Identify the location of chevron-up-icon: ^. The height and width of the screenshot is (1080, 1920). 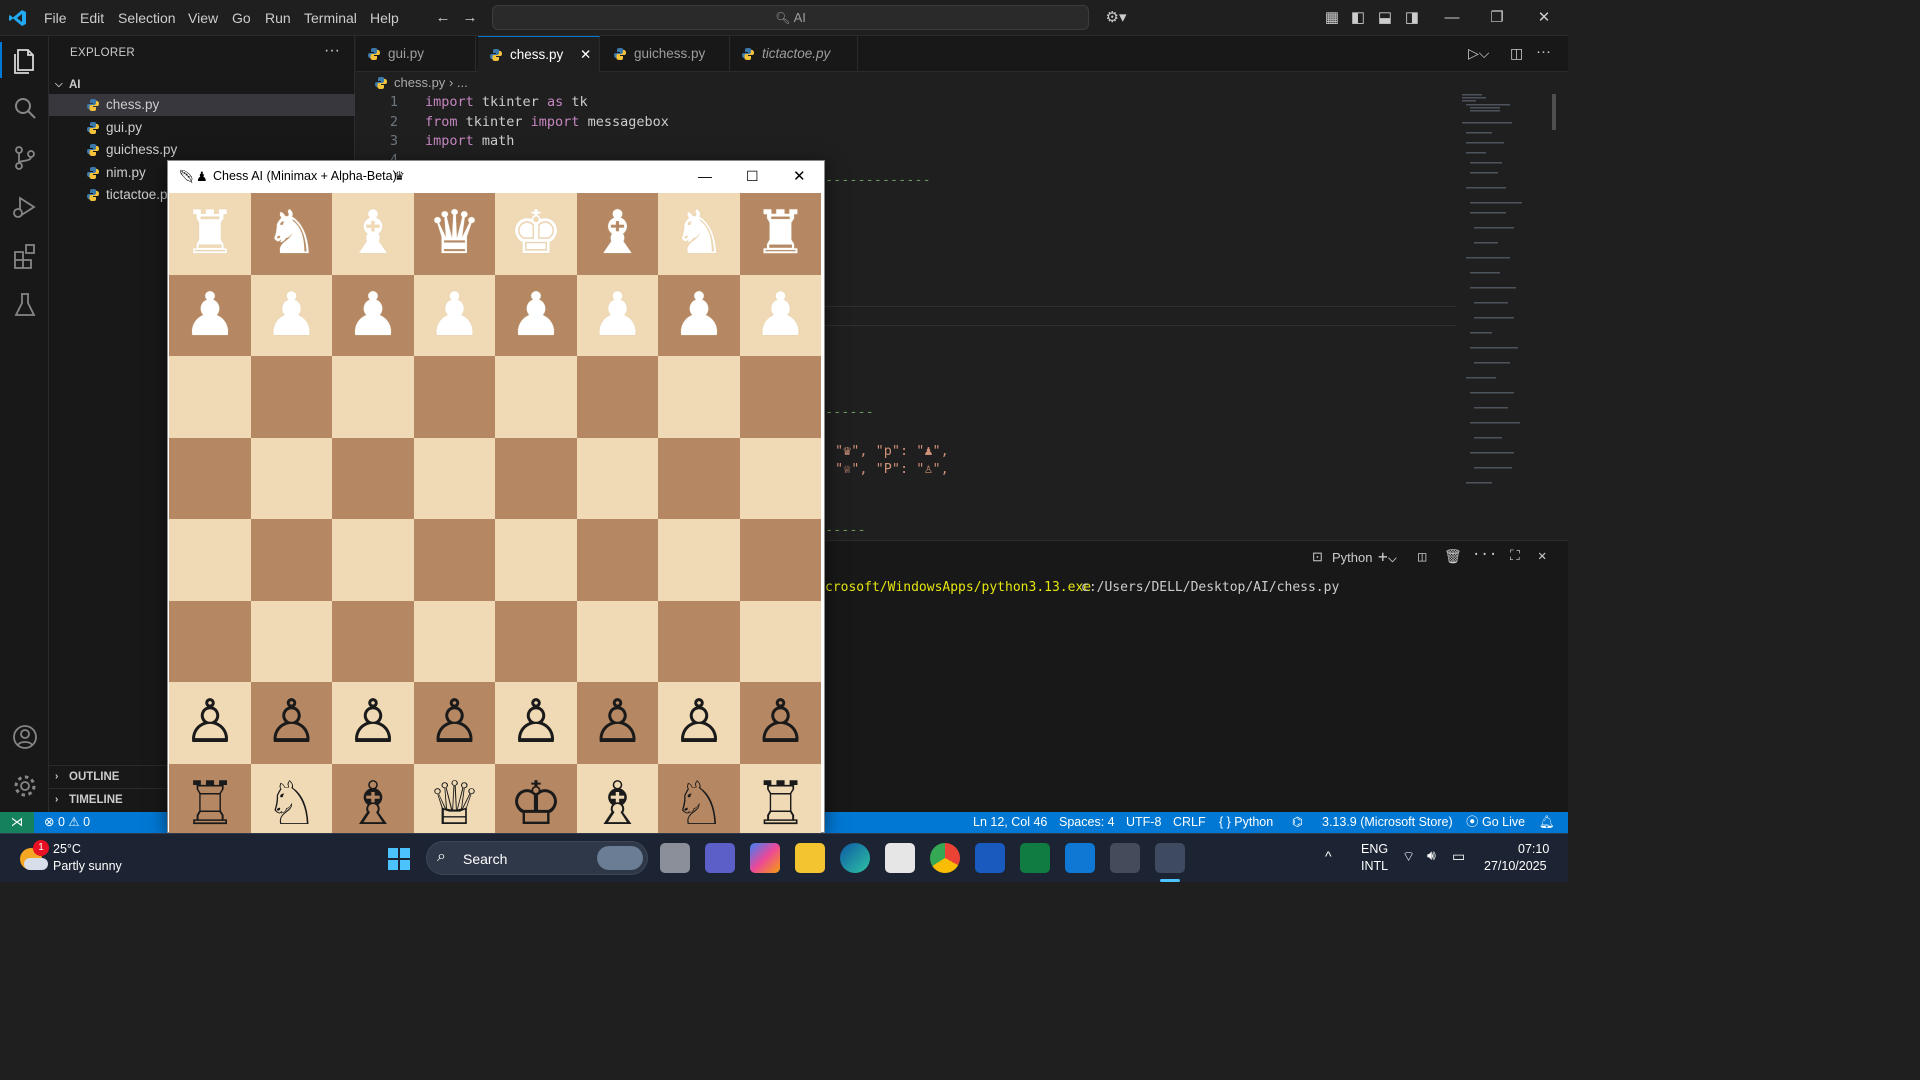
(1328, 856).